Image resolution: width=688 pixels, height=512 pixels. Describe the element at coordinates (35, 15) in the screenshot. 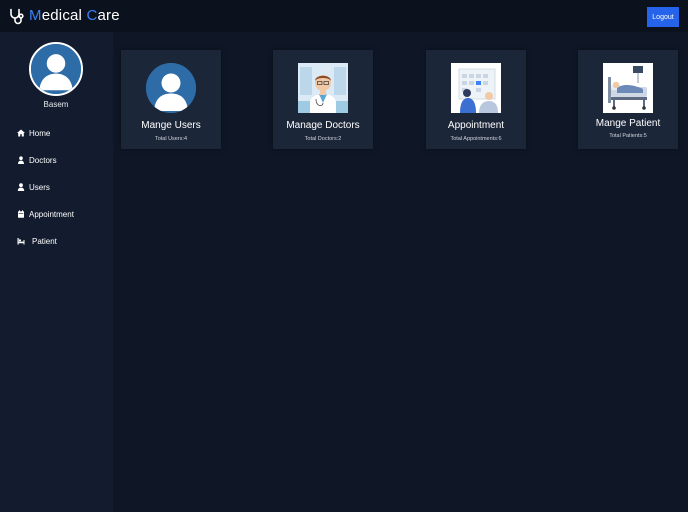

I see `brand-initial-m: M` at that location.